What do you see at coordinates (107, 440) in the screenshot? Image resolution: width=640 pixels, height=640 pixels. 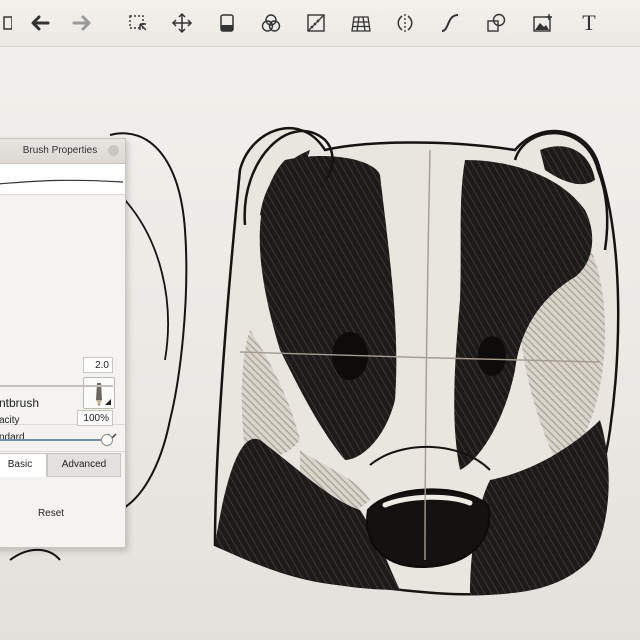 I see `opacity-slider-knob` at bounding box center [107, 440].